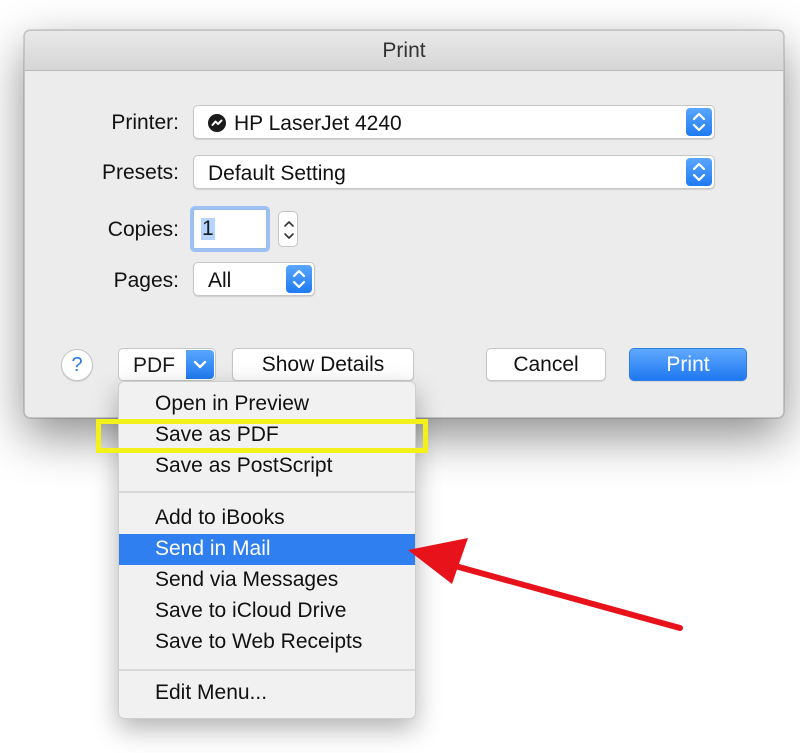 This screenshot has height=753, width=800. Describe the element at coordinates (146, 280) in the screenshot. I see `pages-label: Pages:` at that location.